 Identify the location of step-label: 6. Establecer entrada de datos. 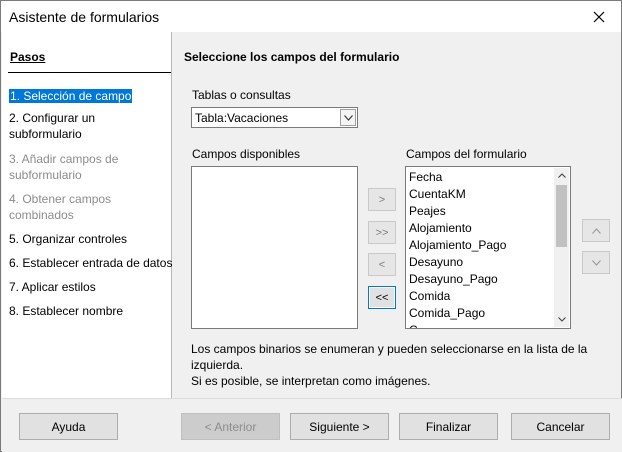
(91, 263).